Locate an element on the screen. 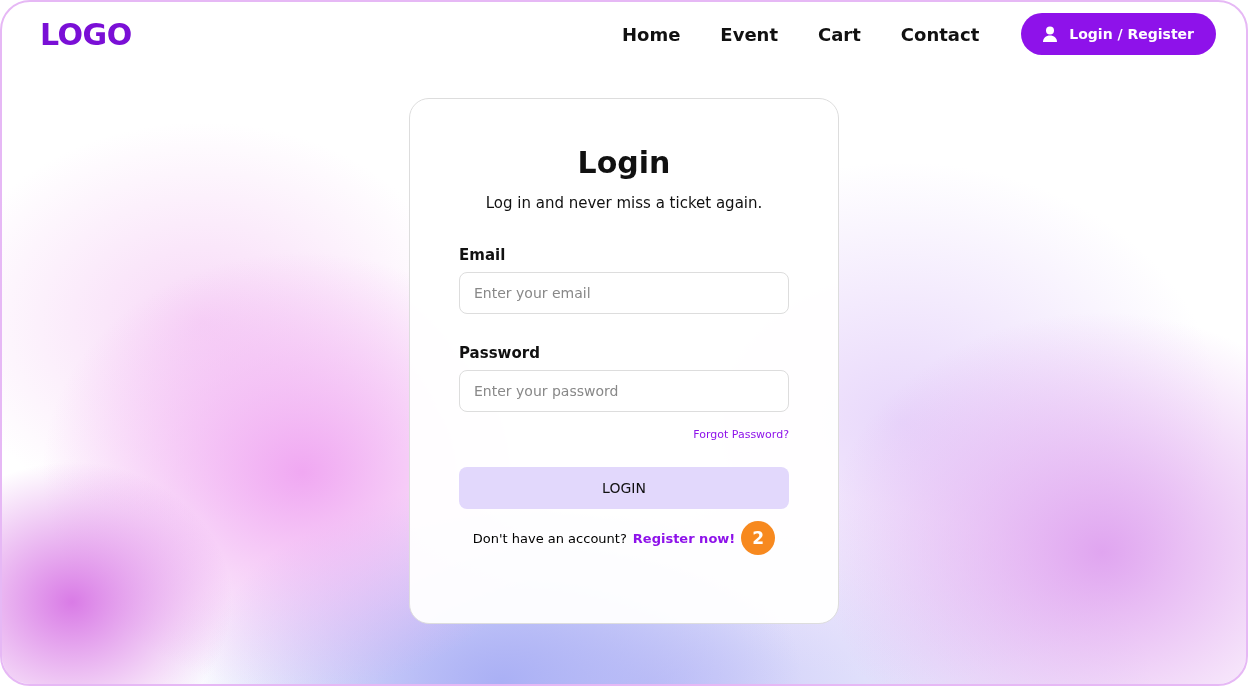  field-label: Email is located at coordinates (483, 255).